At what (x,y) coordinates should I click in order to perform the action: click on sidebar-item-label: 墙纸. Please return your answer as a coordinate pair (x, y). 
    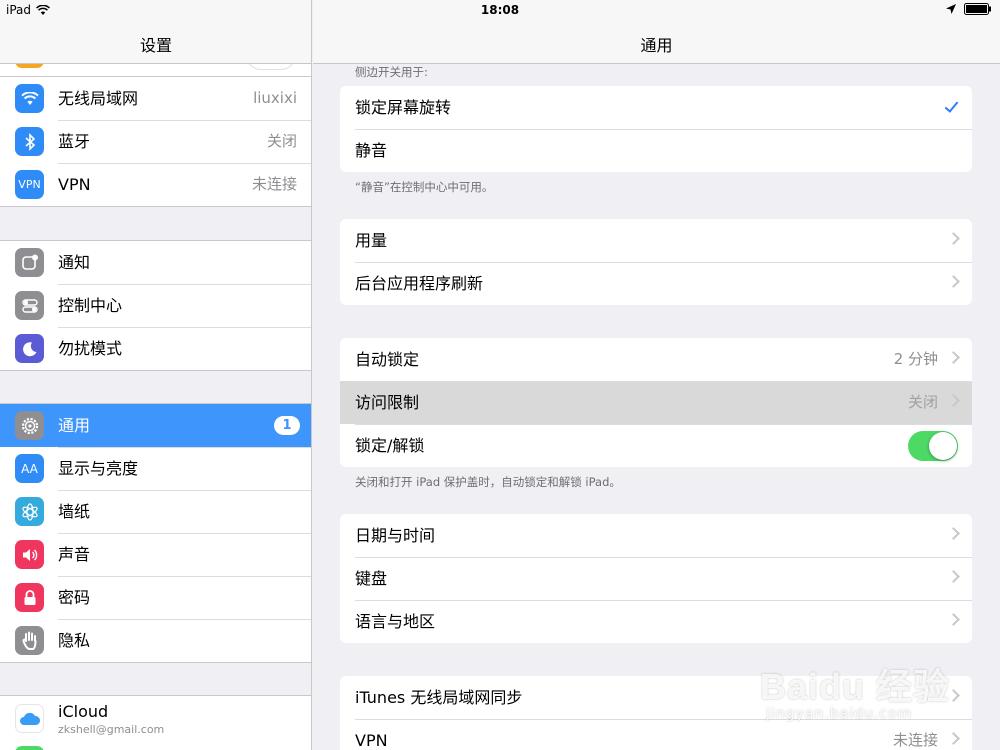
    Looking at the image, I should click on (74, 511).